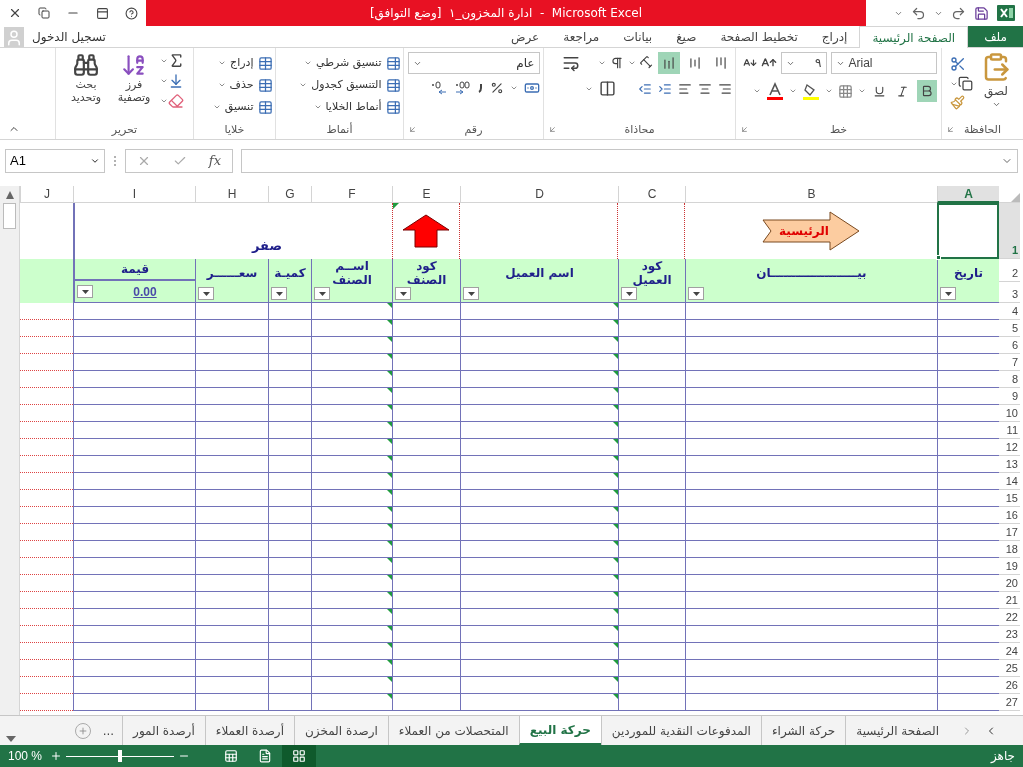  What do you see at coordinates (774, 91) in the screenshot?
I see `font-color-icon` at bounding box center [774, 91].